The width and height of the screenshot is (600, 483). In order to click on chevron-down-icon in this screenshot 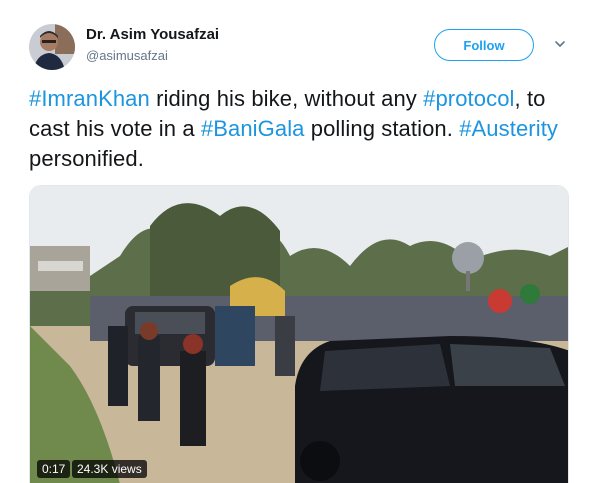, I will do `click(560, 44)`.